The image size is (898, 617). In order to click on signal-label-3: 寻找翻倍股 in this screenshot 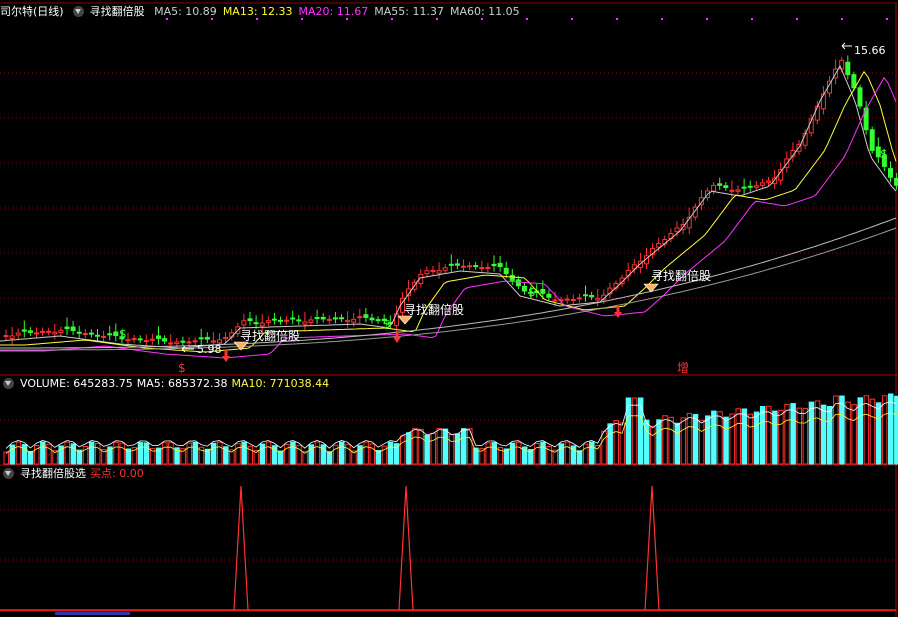, I will do `click(681, 275)`.